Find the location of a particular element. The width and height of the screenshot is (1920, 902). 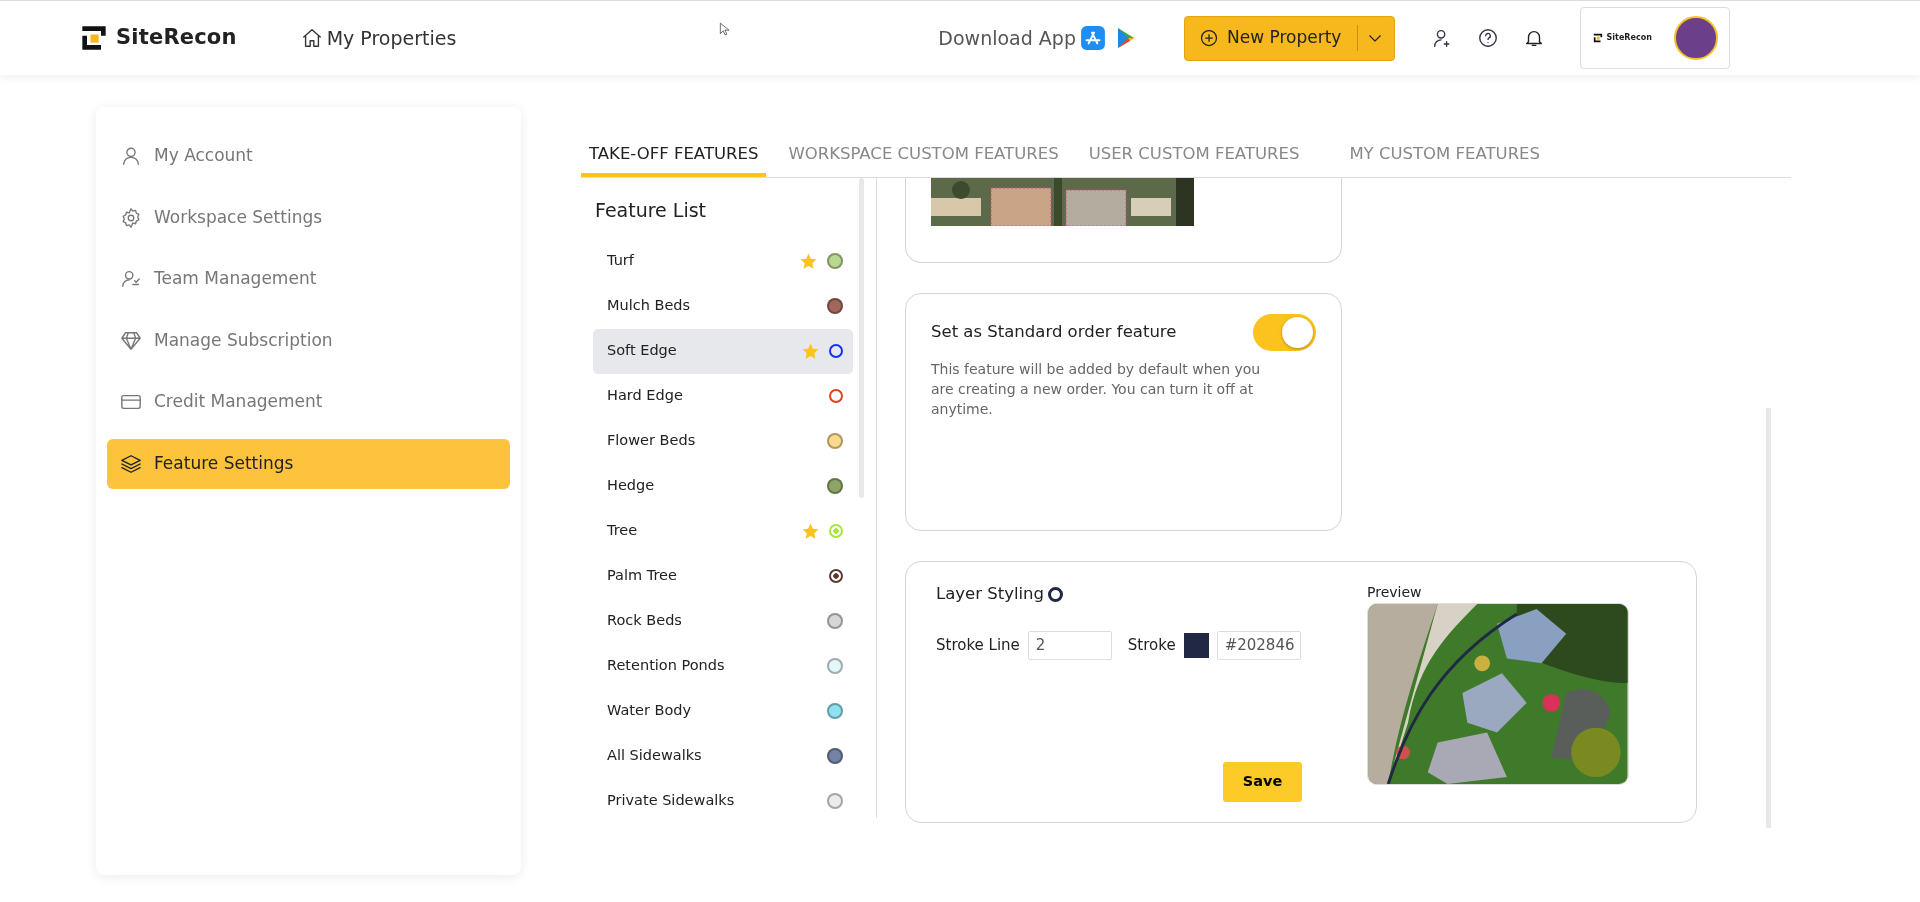

section-title: Layer Styling is located at coordinates (990, 594).